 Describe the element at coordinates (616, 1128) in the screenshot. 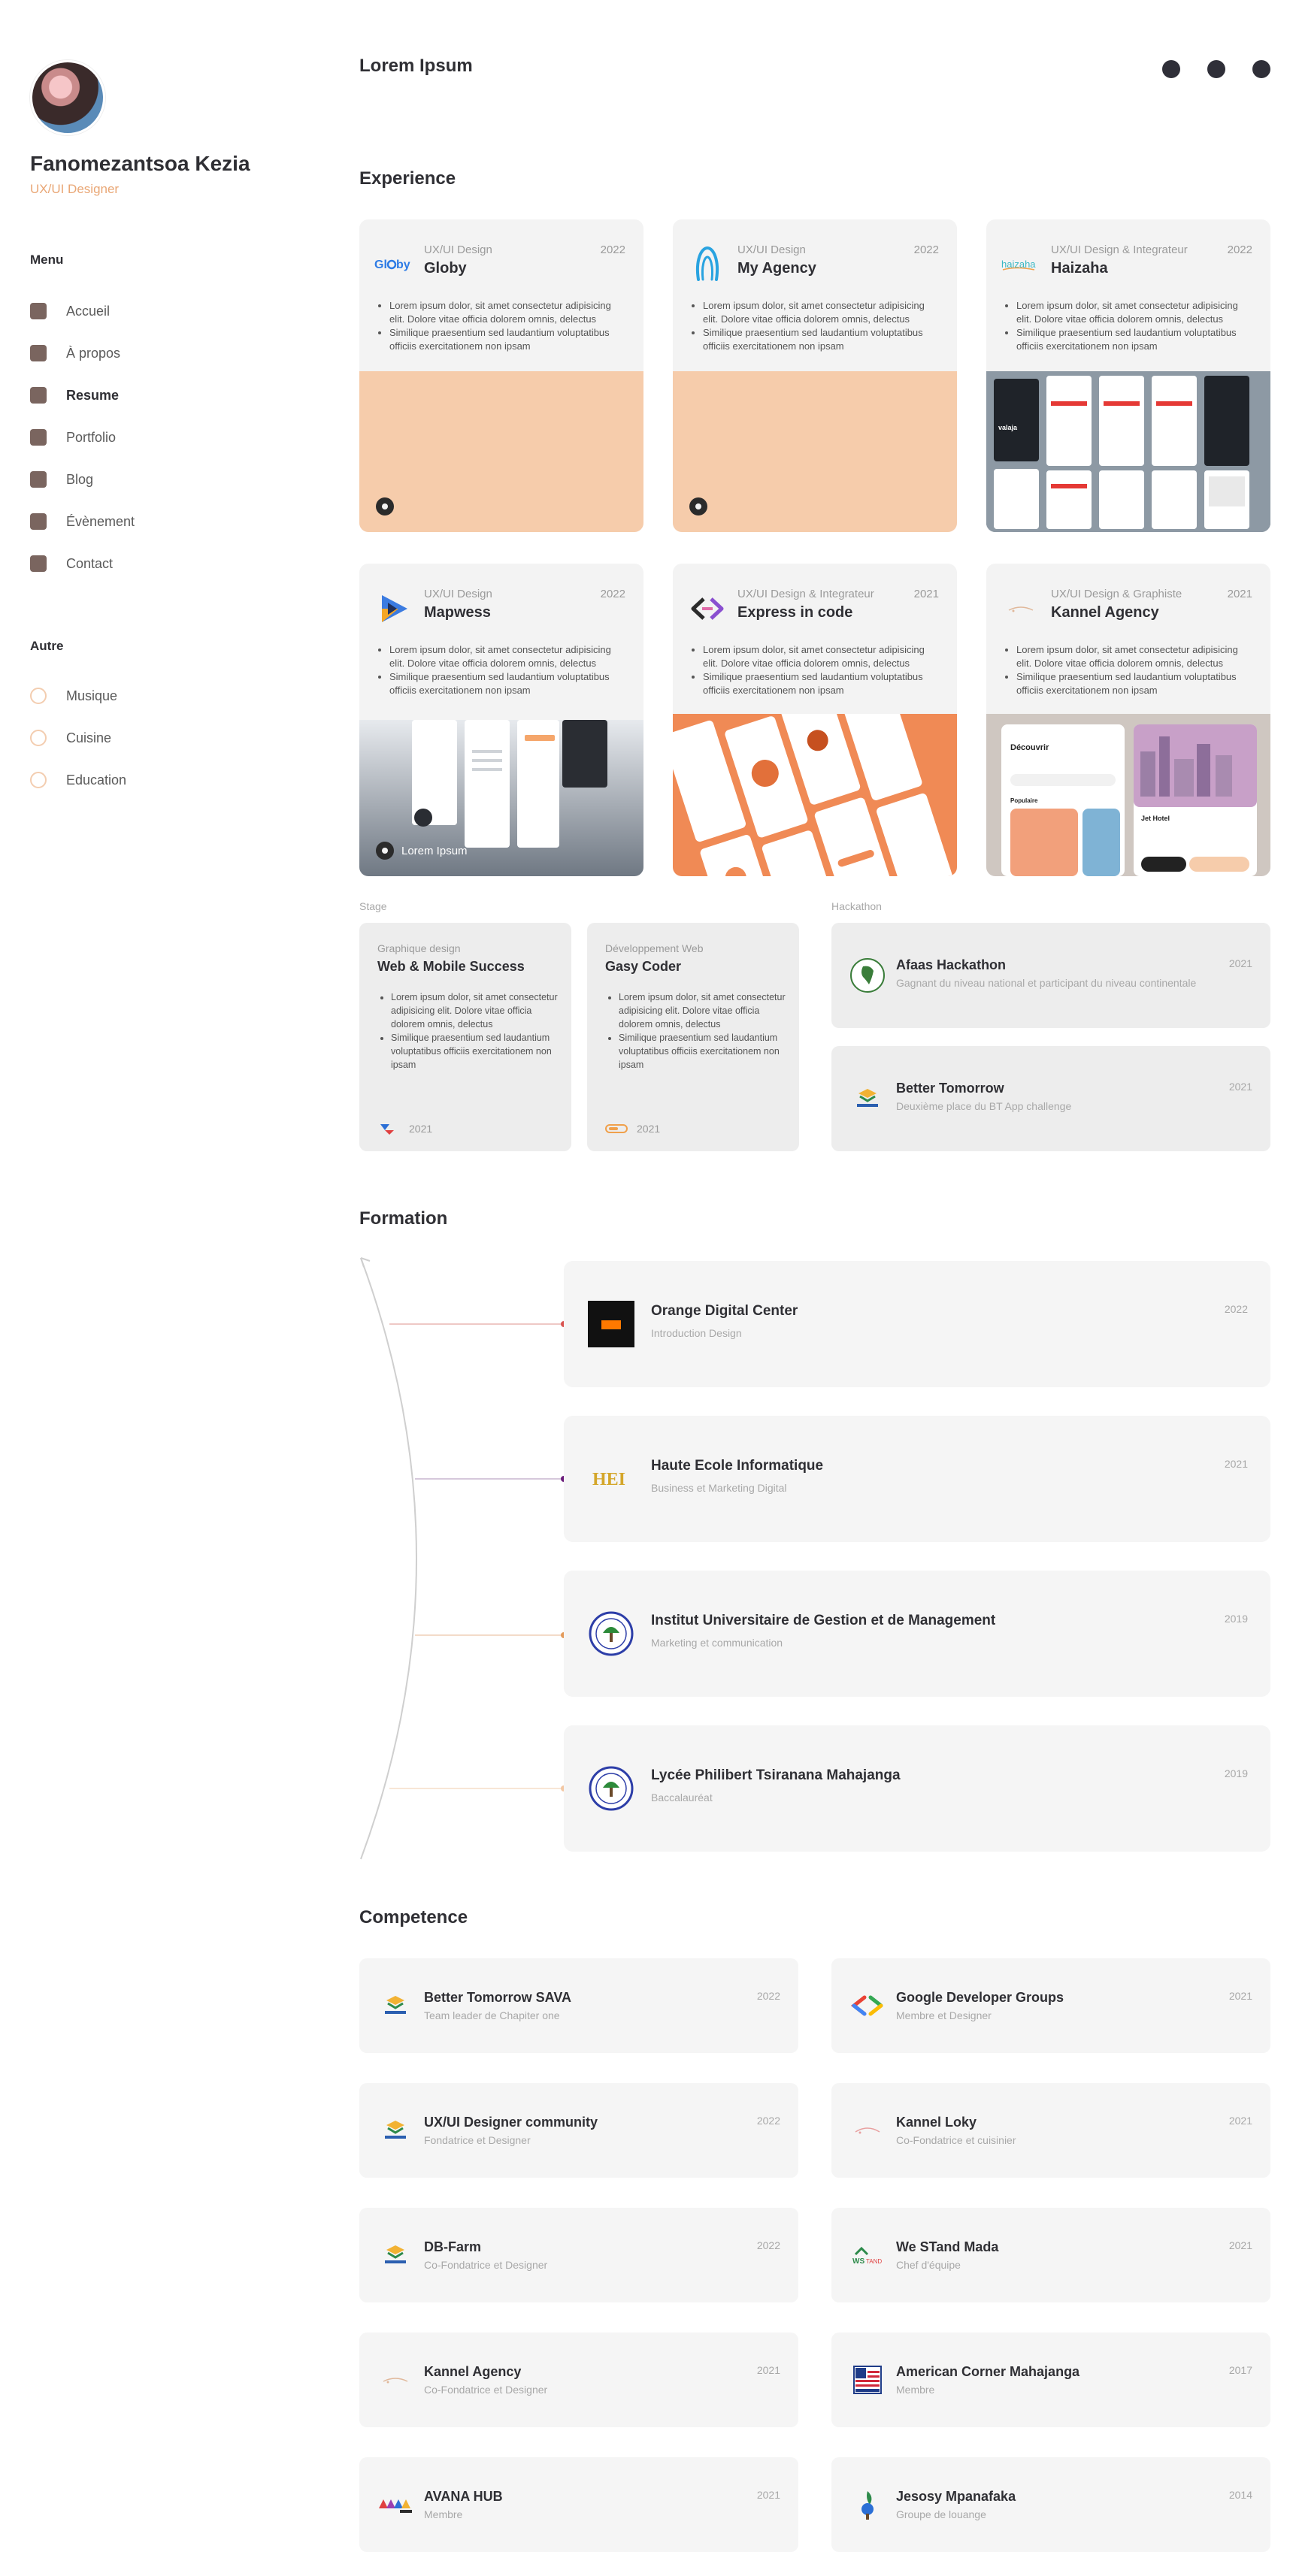

I see `gasy-coder-logo-icon` at that location.